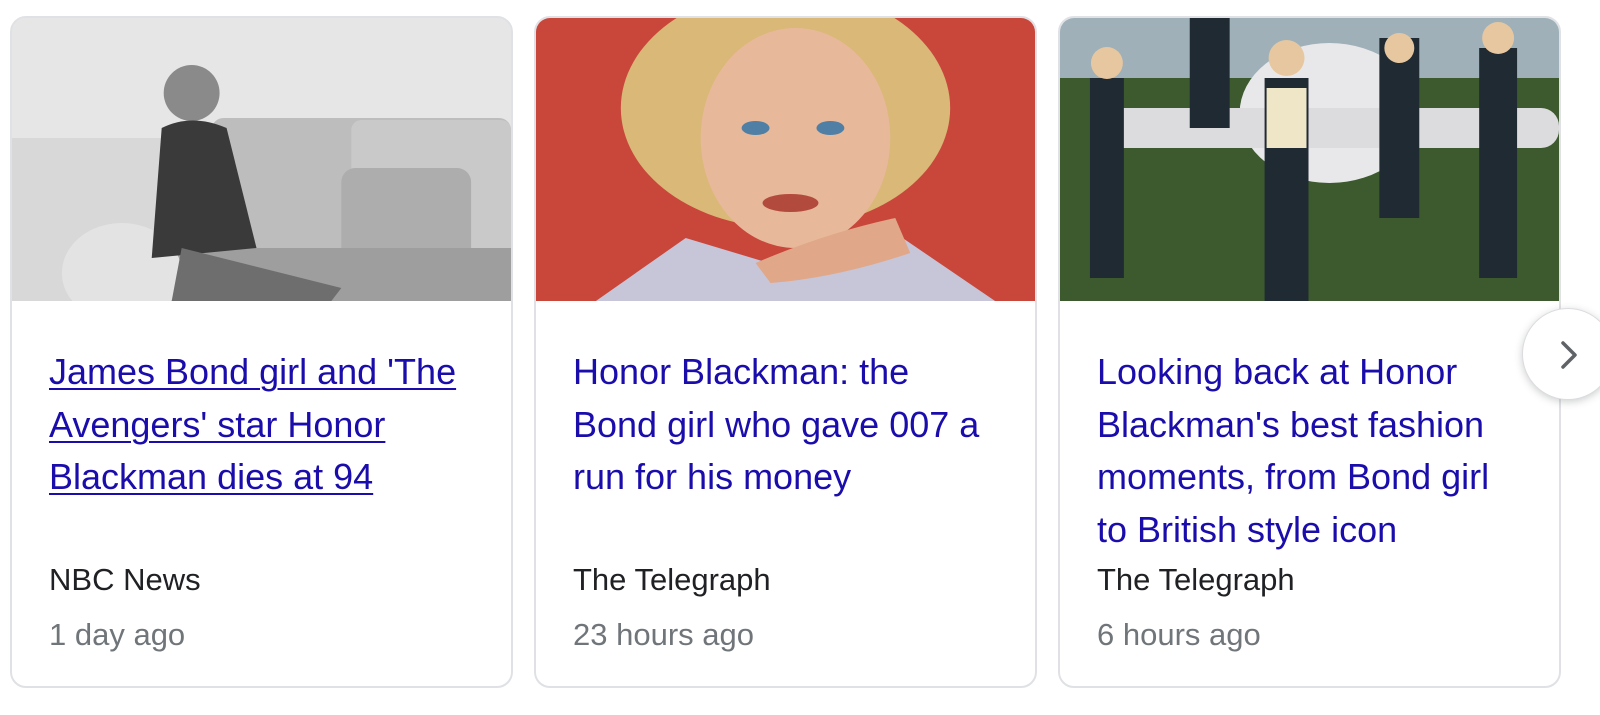 The height and width of the screenshot is (715, 1600). Describe the element at coordinates (663, 634) in the screenshot. I see `news-time: 23 hours ago` at that location.